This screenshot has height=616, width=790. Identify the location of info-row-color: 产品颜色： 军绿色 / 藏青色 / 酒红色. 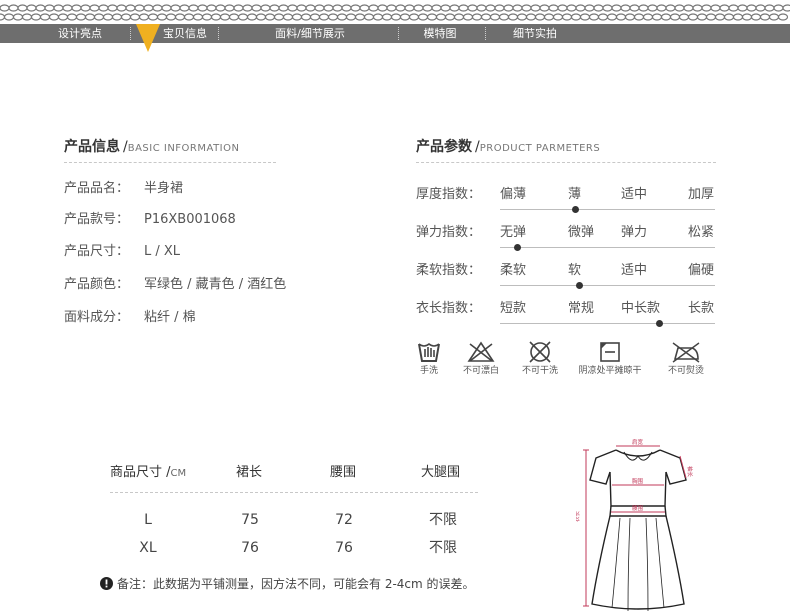
(175, 284).